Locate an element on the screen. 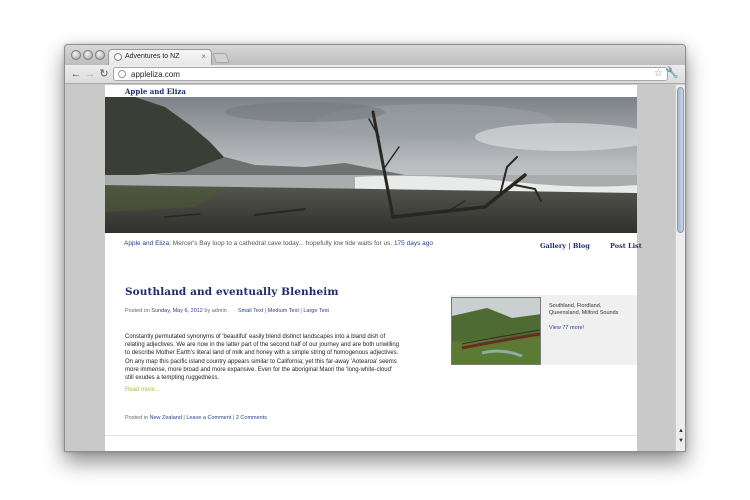  tab-title: Adventures to NZ is located at coordinates (152, 56).